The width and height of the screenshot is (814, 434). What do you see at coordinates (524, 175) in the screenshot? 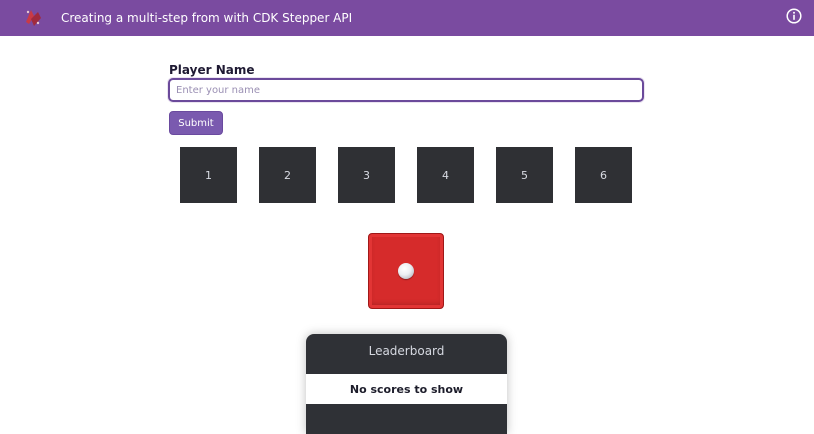
I see `dice-face-button-5: 5` at bounding box center [524, 175].